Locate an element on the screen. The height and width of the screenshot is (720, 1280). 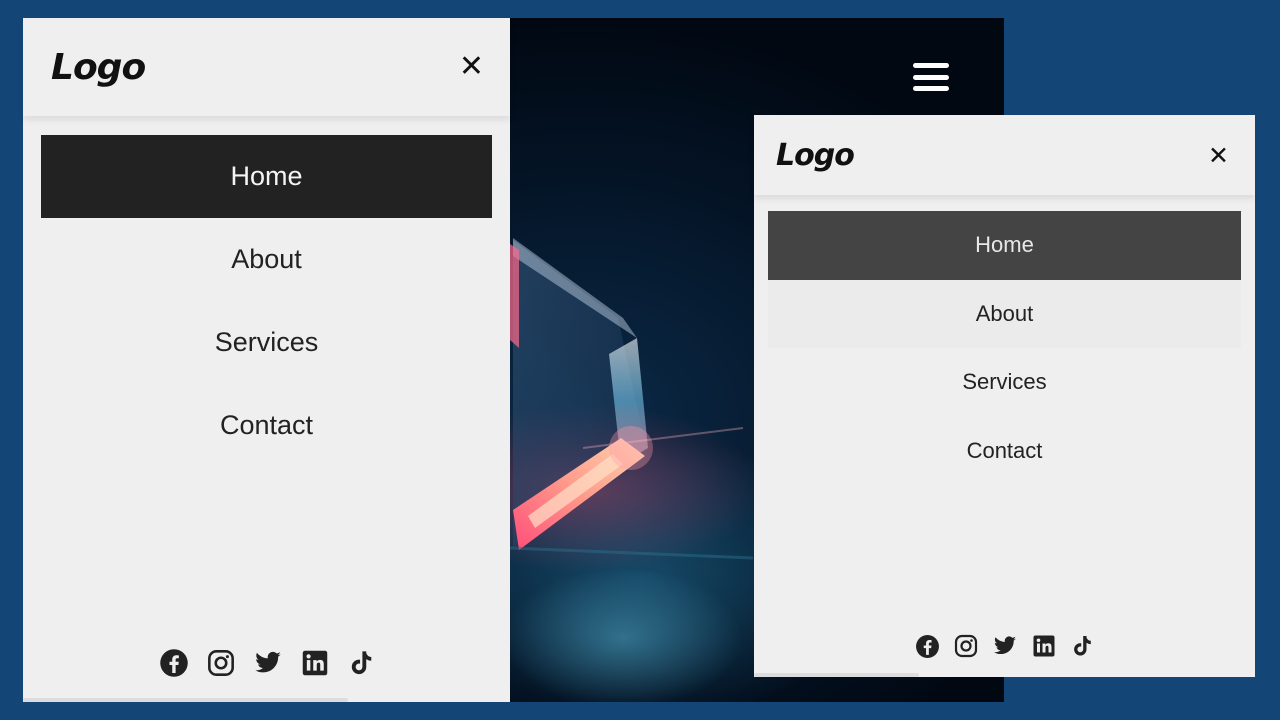
hamburger-menu-icon is located at coordinates (931, 77).